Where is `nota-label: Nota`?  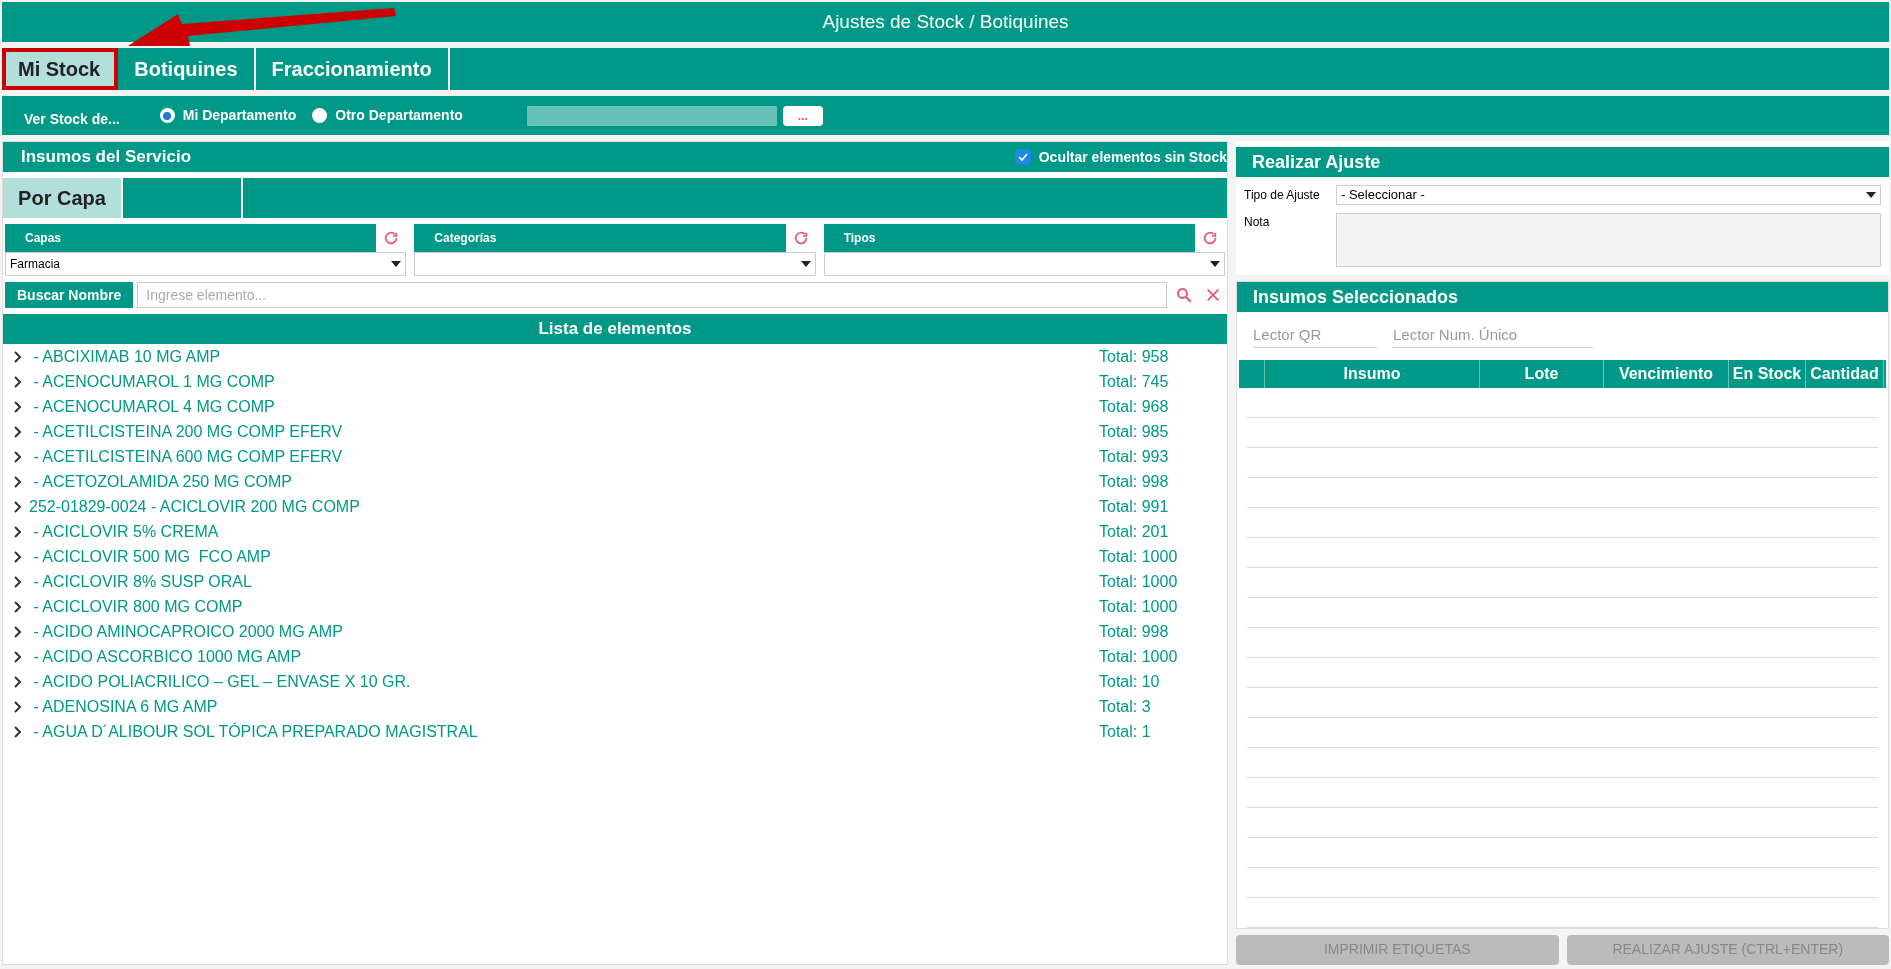
nota-label: Nota is located at coordinates (1257, 222).